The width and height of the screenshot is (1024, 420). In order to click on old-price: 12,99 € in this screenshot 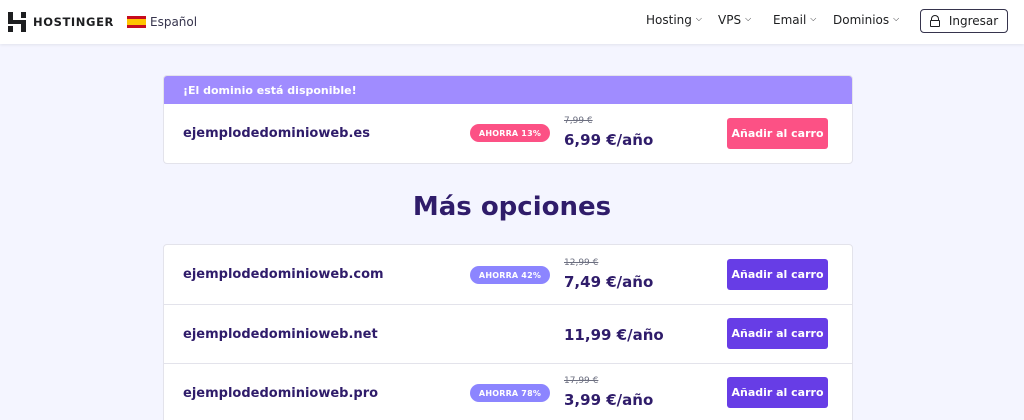, I will do `click(581, 263)`.